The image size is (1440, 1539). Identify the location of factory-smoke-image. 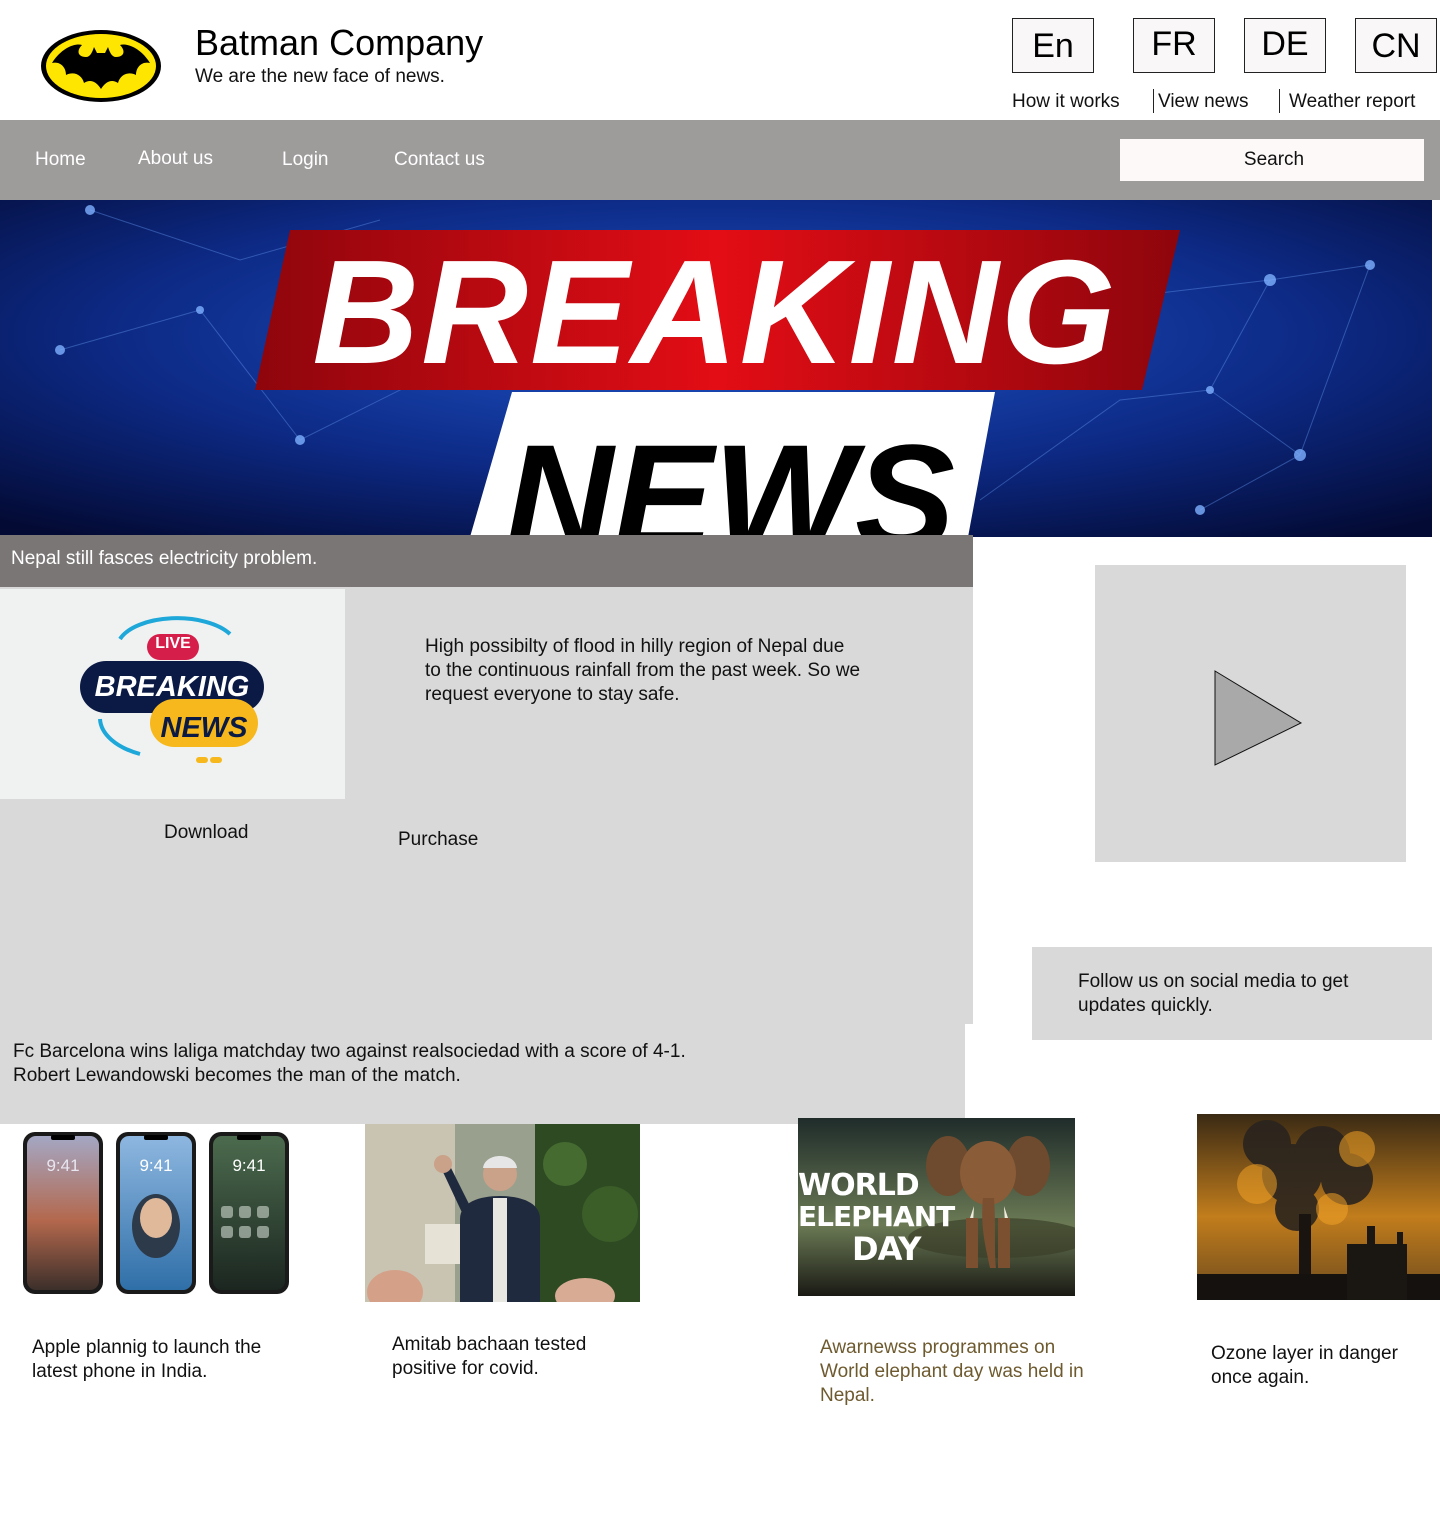
(1318, 1207).